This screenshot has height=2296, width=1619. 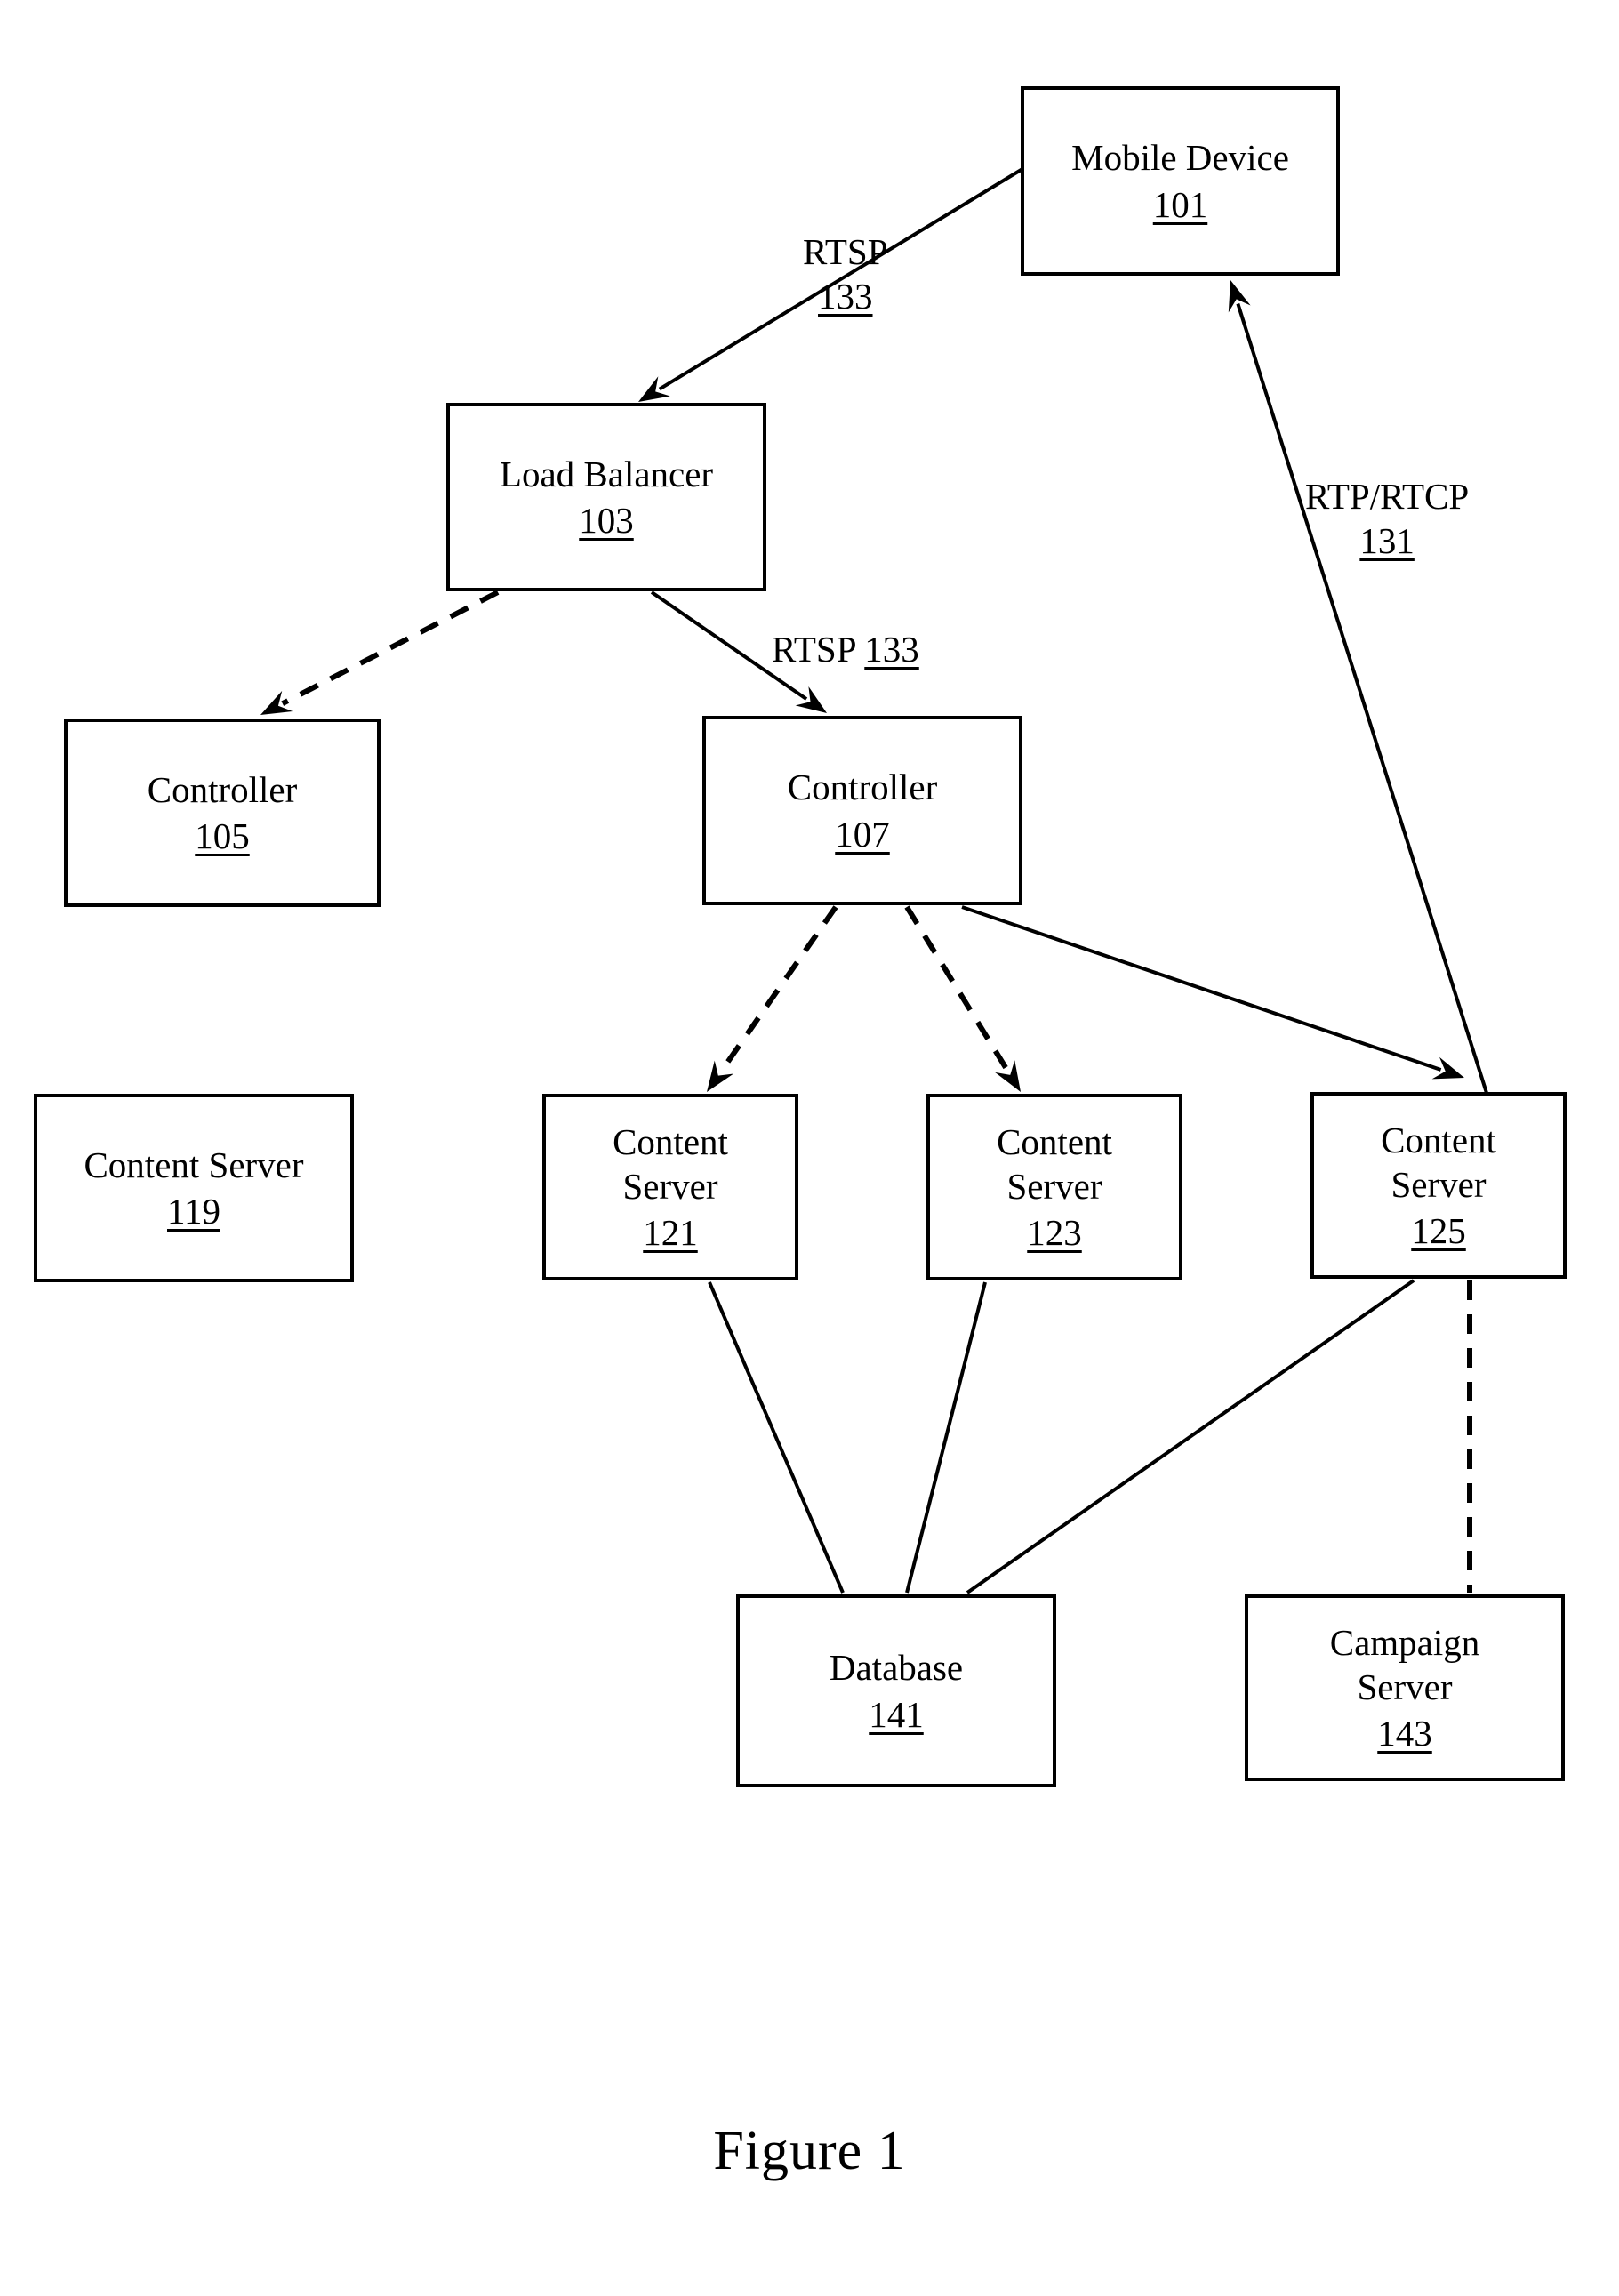 What do you see at coordinates (194, 1211) in the screenshot?
I see `node-reference-number: 119` at bounding box center [194, 1211].